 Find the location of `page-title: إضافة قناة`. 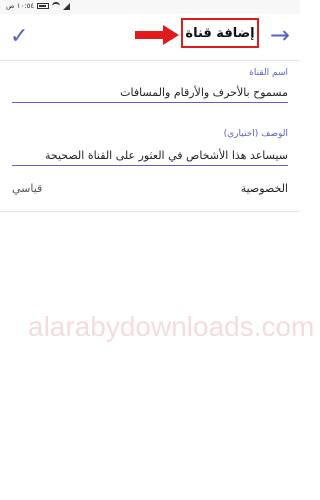

page-title: إضافة قناة is located at coordinates (220, 33).